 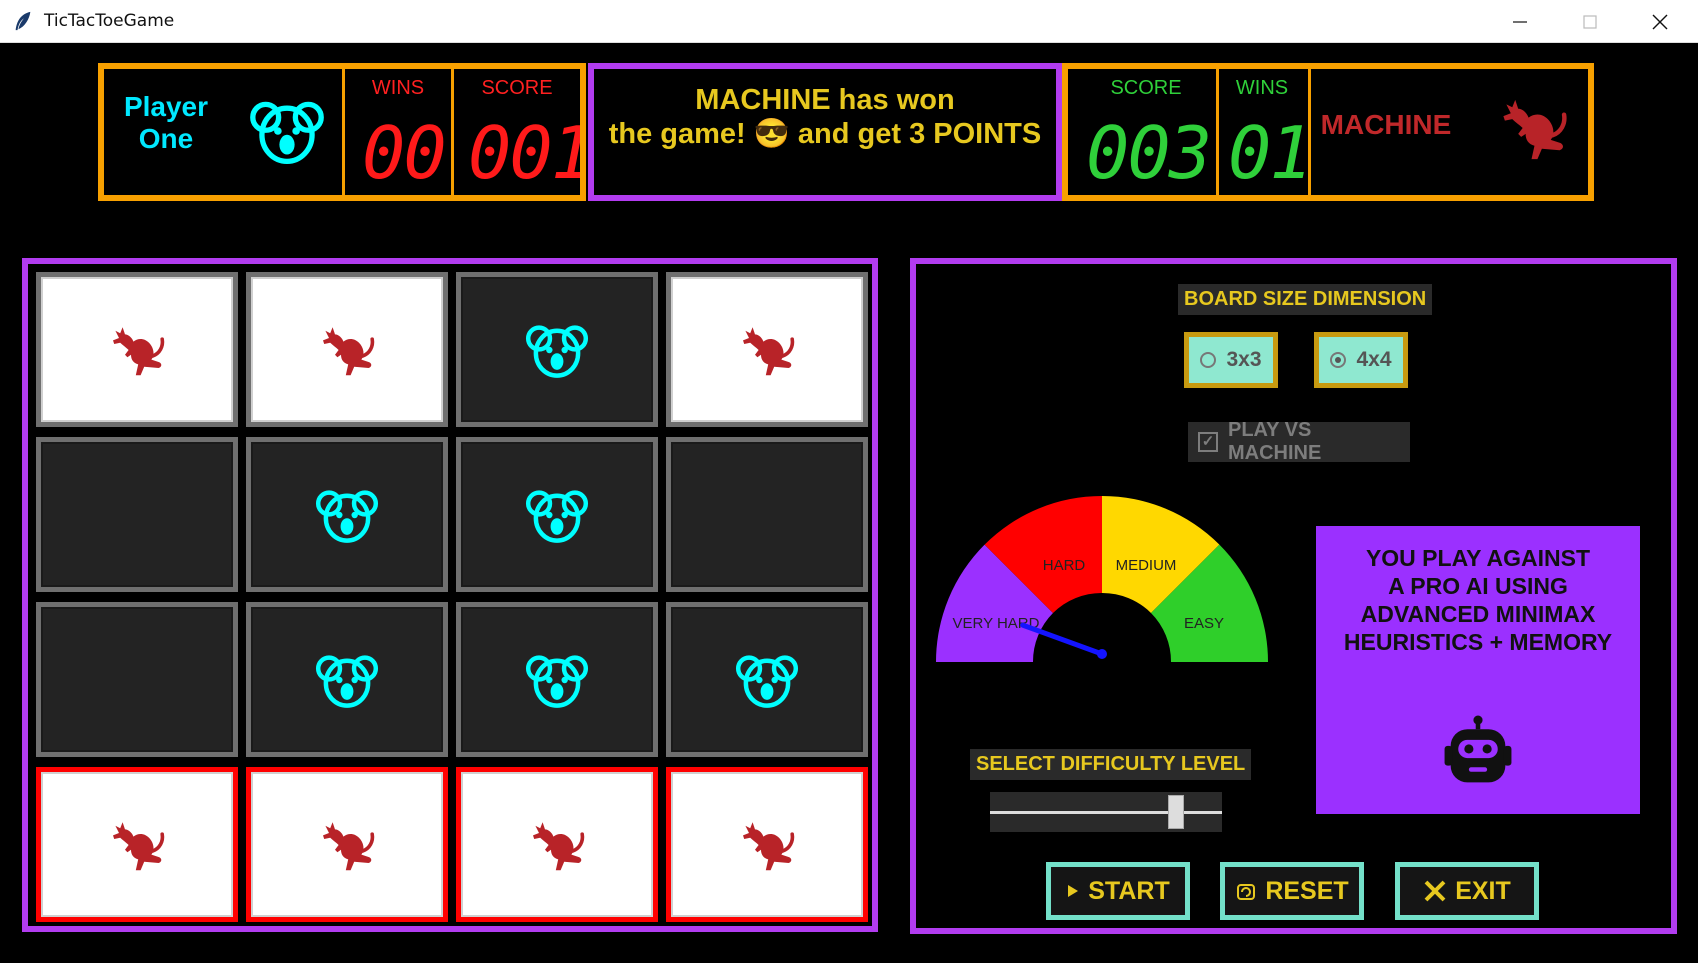 I want to click on gauge-needle-hub, so click(x=1102, y=654).